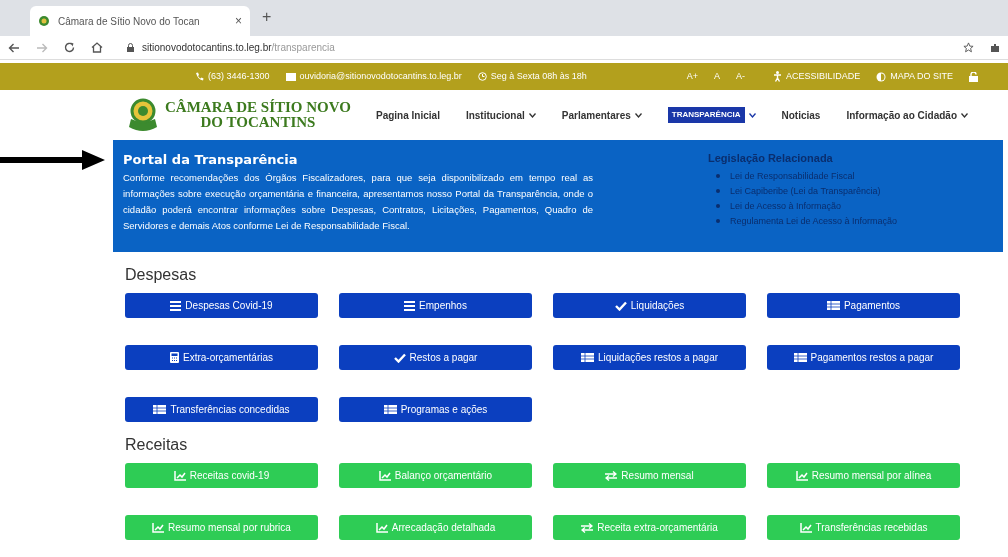  I want to click on section-heading: Despesas, so click(161, 275).